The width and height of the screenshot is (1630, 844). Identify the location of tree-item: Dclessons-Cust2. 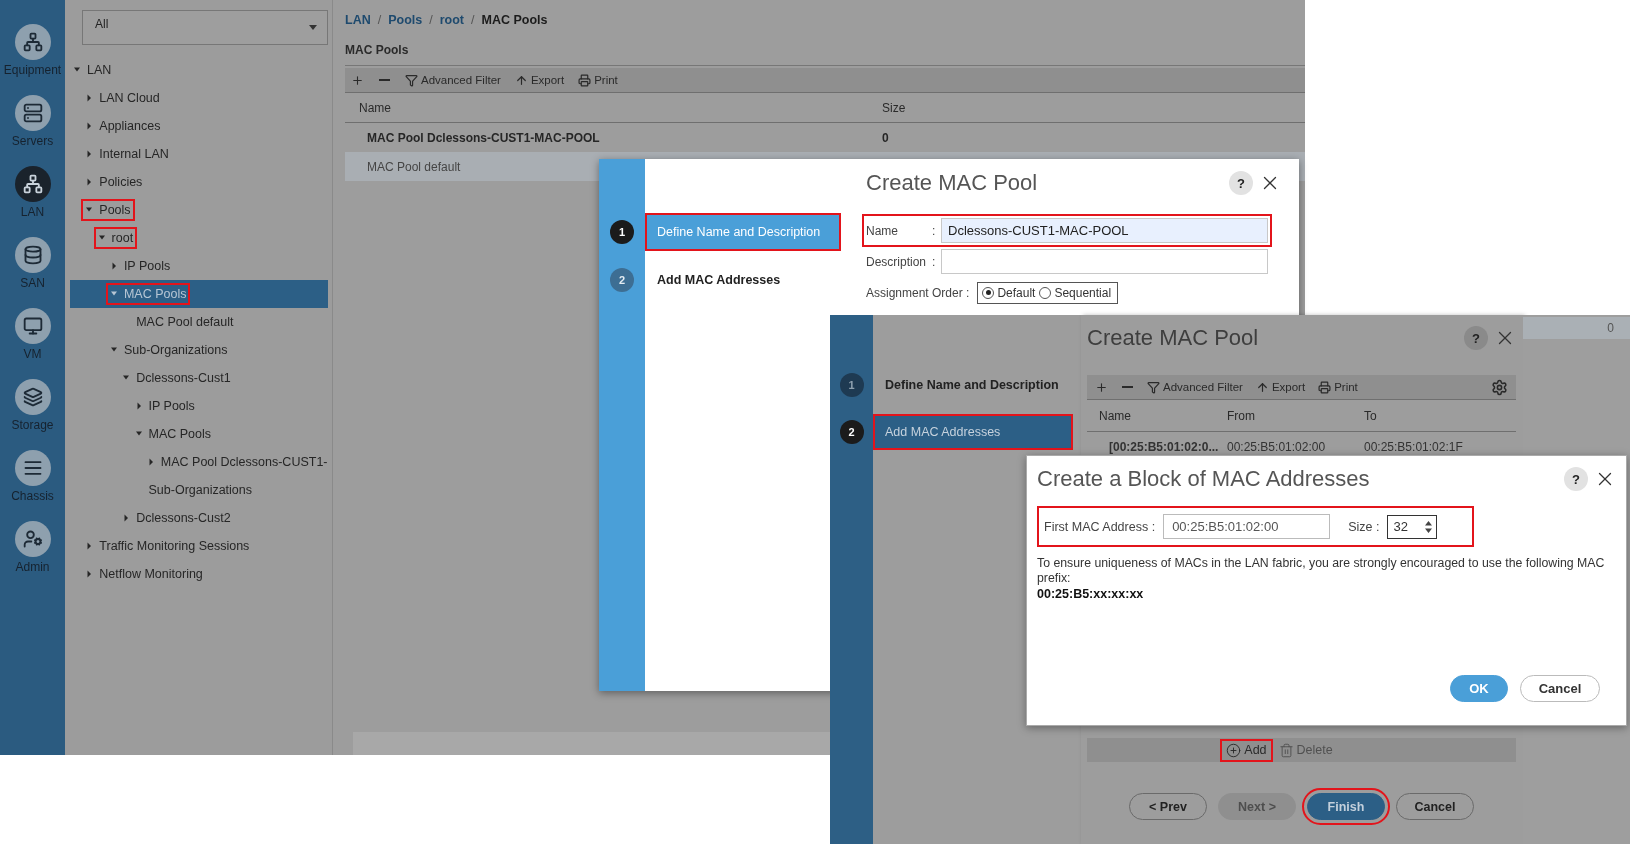
(199, 518).